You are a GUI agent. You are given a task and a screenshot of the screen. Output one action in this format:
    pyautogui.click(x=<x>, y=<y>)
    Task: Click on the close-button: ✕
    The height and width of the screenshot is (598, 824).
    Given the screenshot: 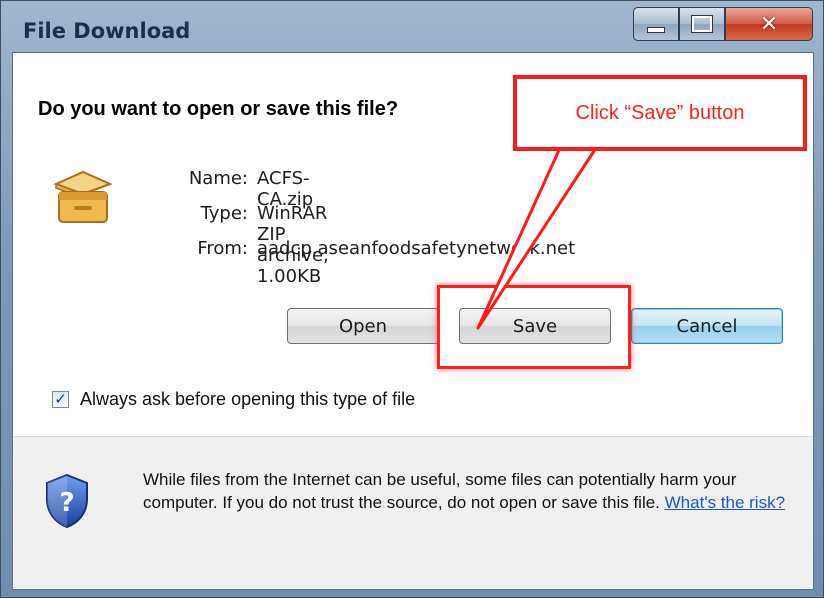 What is the action you would take?
    pyautogui.click(x=769, y=24)
    